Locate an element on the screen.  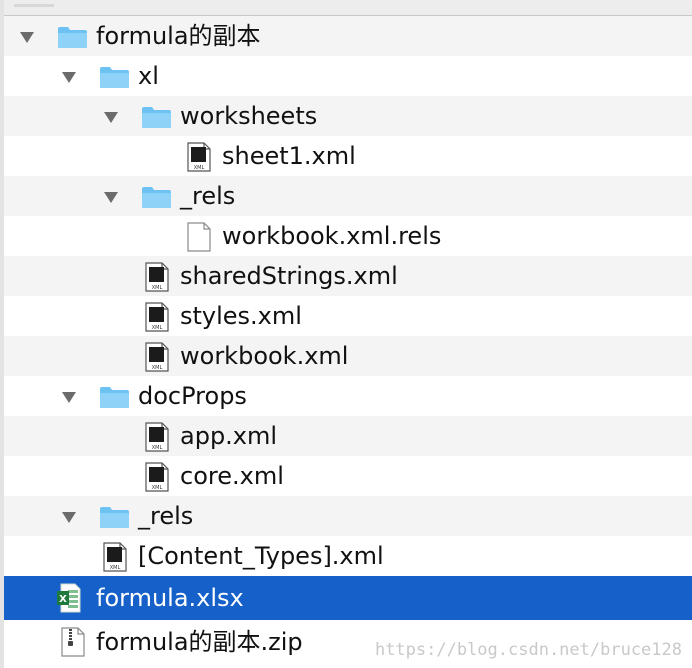
tree-row-sheet1-xml: XML sheet1.xml is located at coordinates (348, 156).